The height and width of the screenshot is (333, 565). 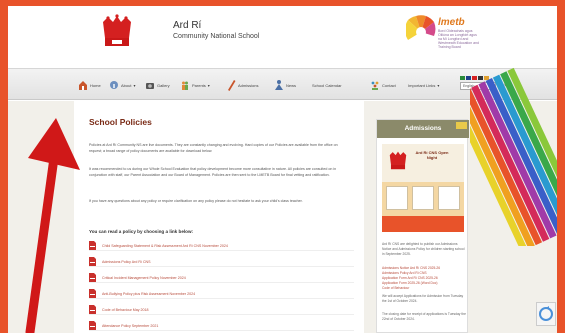 What do you see at coordinates (199, 85) in the screenshot?
I see `nav-label: Parents` at bounding box center [199, 85].